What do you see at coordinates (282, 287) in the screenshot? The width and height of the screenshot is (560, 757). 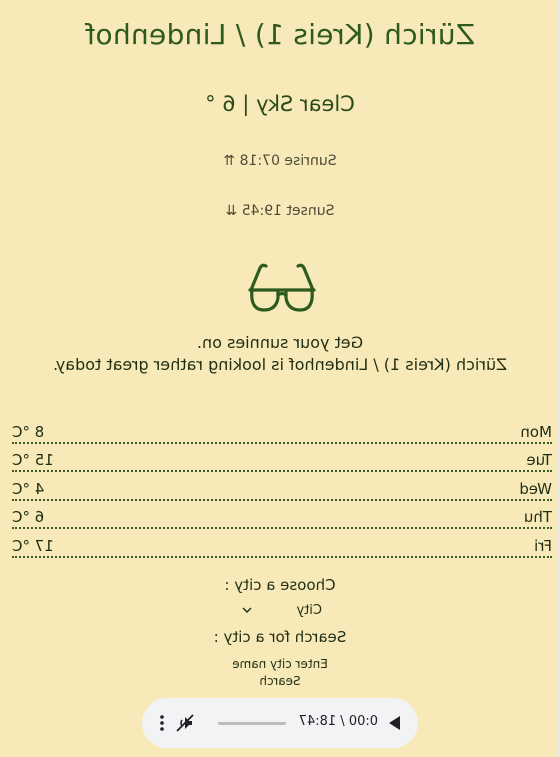 I see `sunglasses-icon` at bounding box center [282, 287].